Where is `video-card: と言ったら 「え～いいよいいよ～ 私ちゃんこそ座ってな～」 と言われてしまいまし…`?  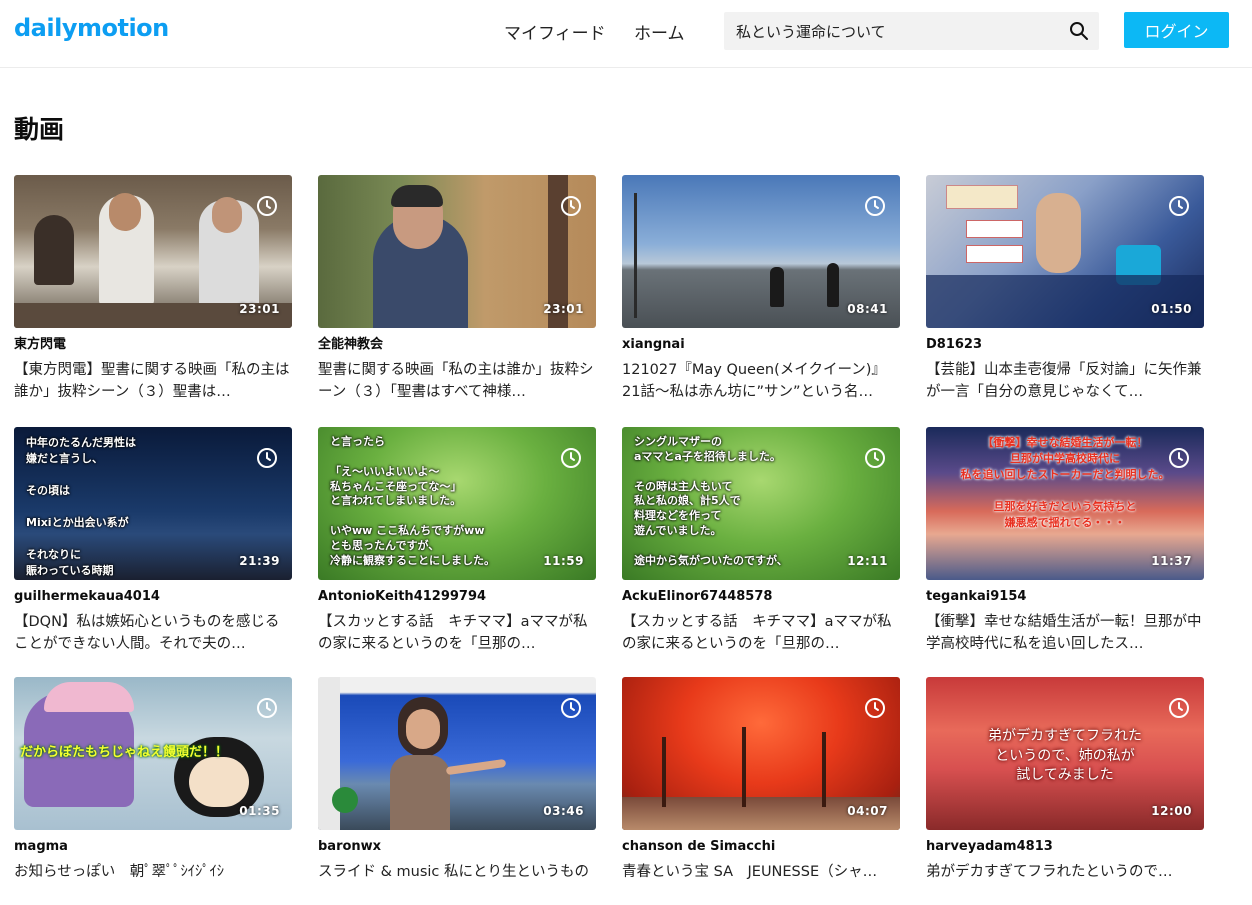
video-card: と言ったら 「え～いいよいいよ～ 私ちゃんこそ座ってな～」 と言われてしまいまし… is located at coordinates (457, 541).